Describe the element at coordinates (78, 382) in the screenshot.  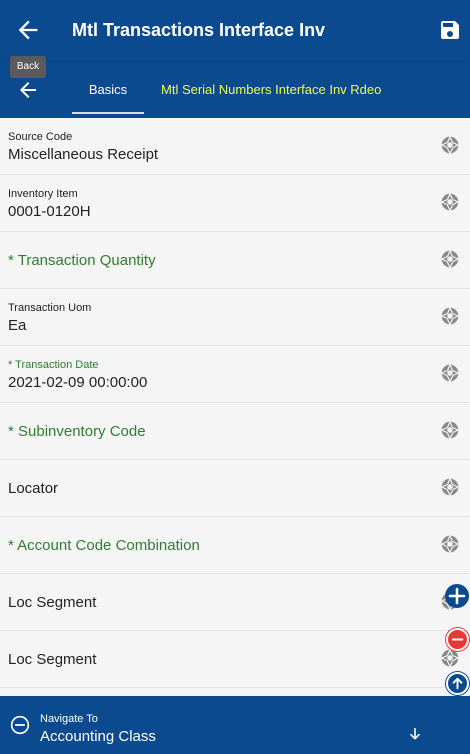
I see `field-value: 2021-02-09 00:00:00` at that location.